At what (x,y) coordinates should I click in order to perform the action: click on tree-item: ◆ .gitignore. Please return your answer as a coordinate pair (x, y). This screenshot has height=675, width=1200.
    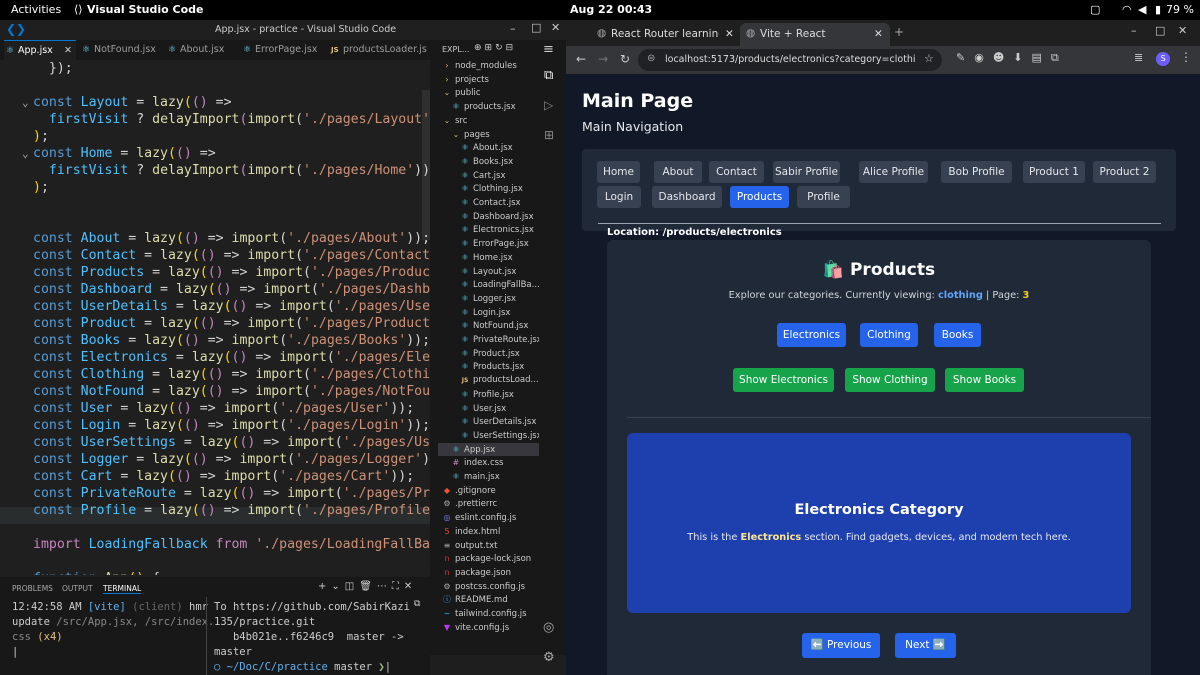
    Looking at the image, I should click on (488, 491).